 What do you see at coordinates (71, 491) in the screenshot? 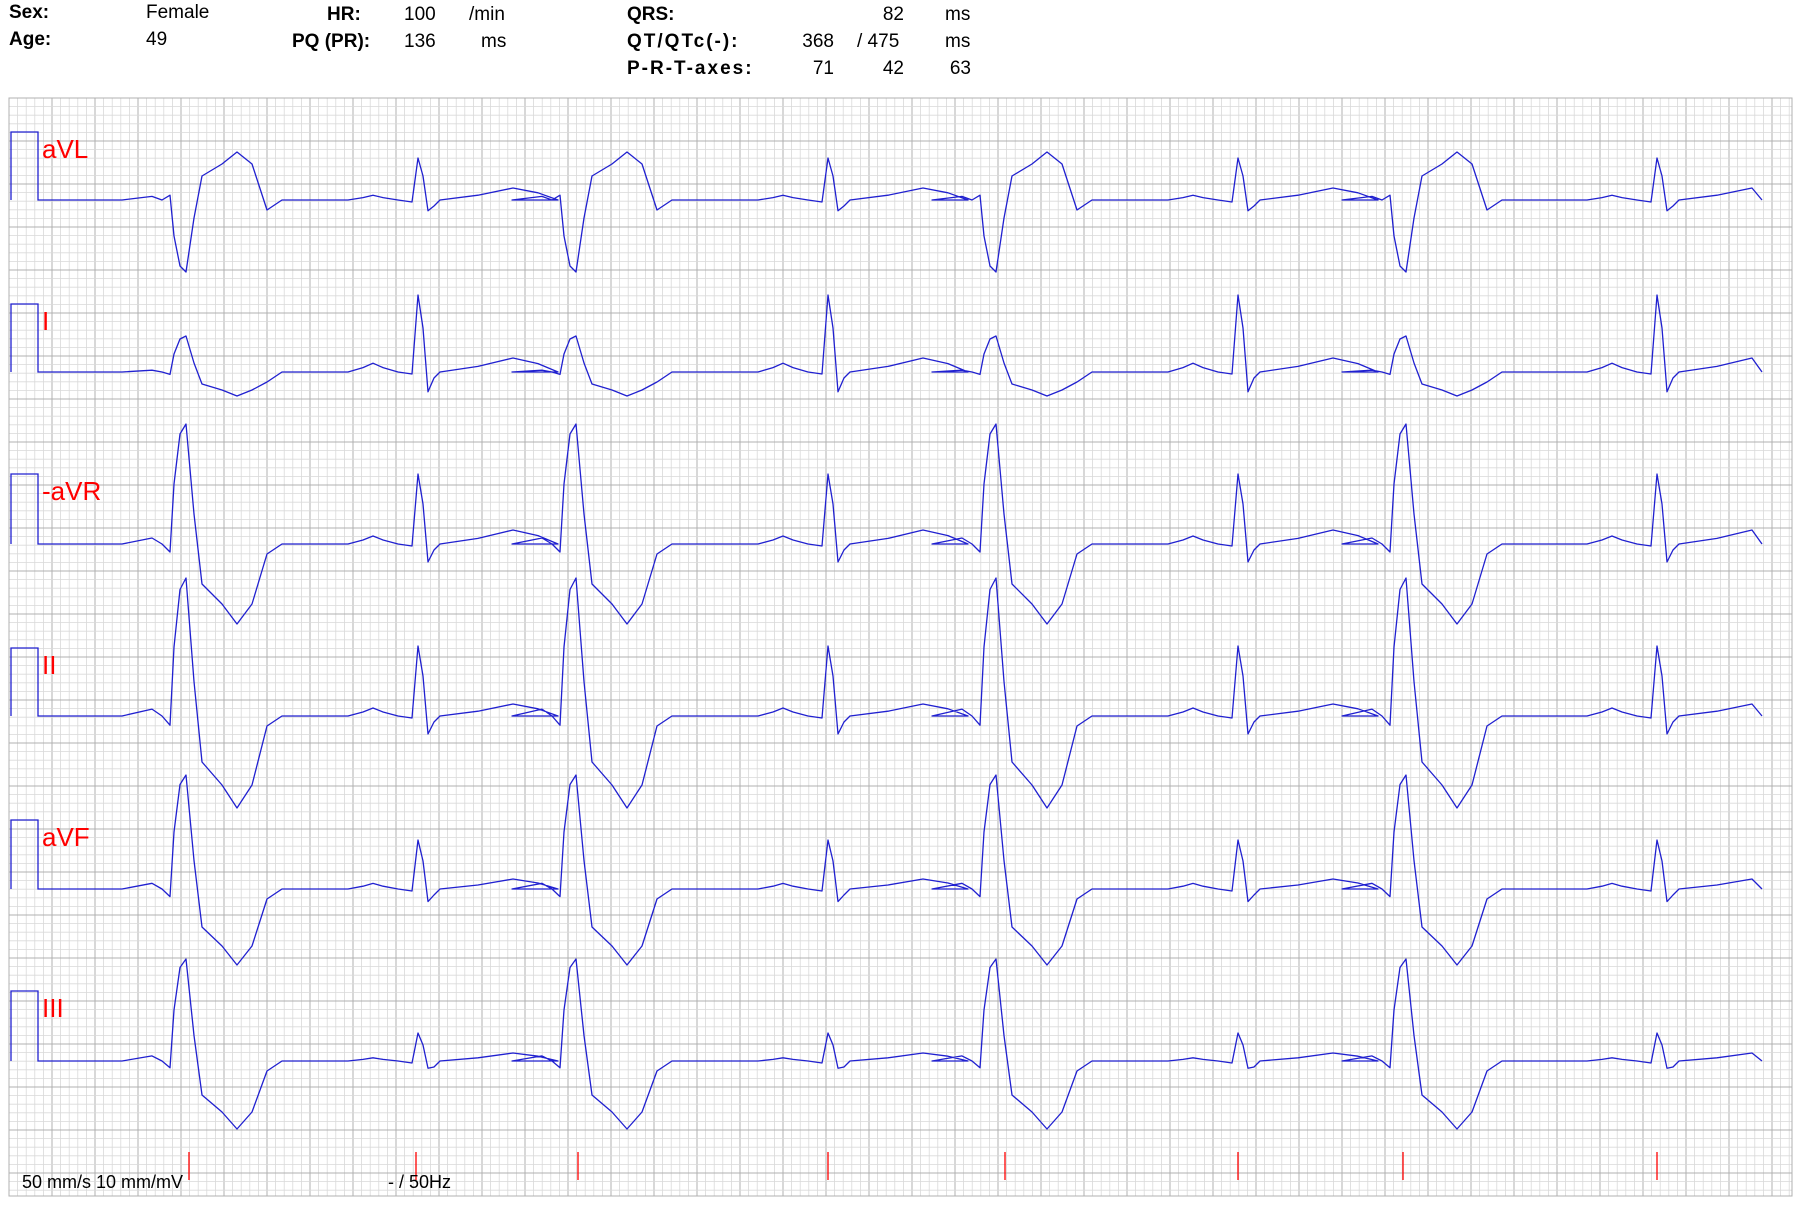
I see `lead-label: -aVR` at bounding box center [71, 491].